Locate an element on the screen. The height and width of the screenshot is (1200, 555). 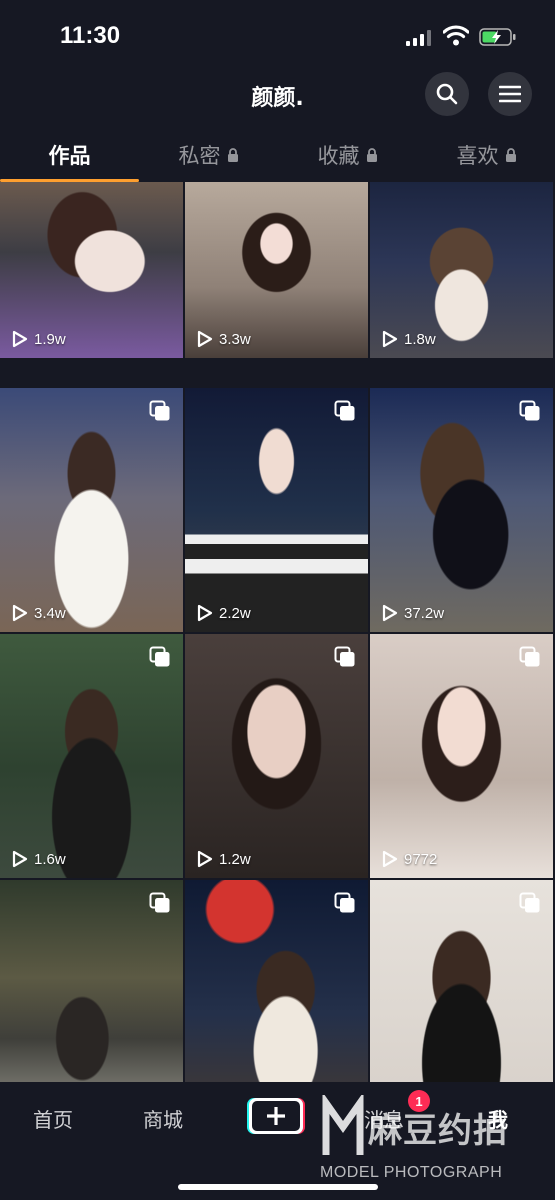
tab-works: 作品 is located at coordinates (69, 155).